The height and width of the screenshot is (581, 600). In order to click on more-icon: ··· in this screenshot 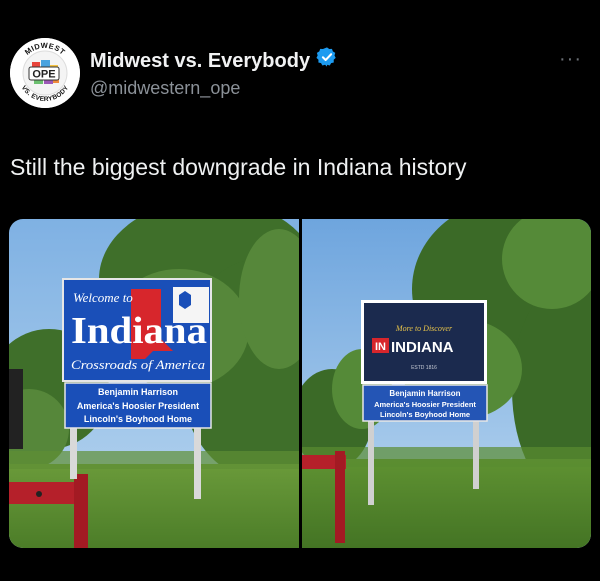, I will do `click(570, 59)`.